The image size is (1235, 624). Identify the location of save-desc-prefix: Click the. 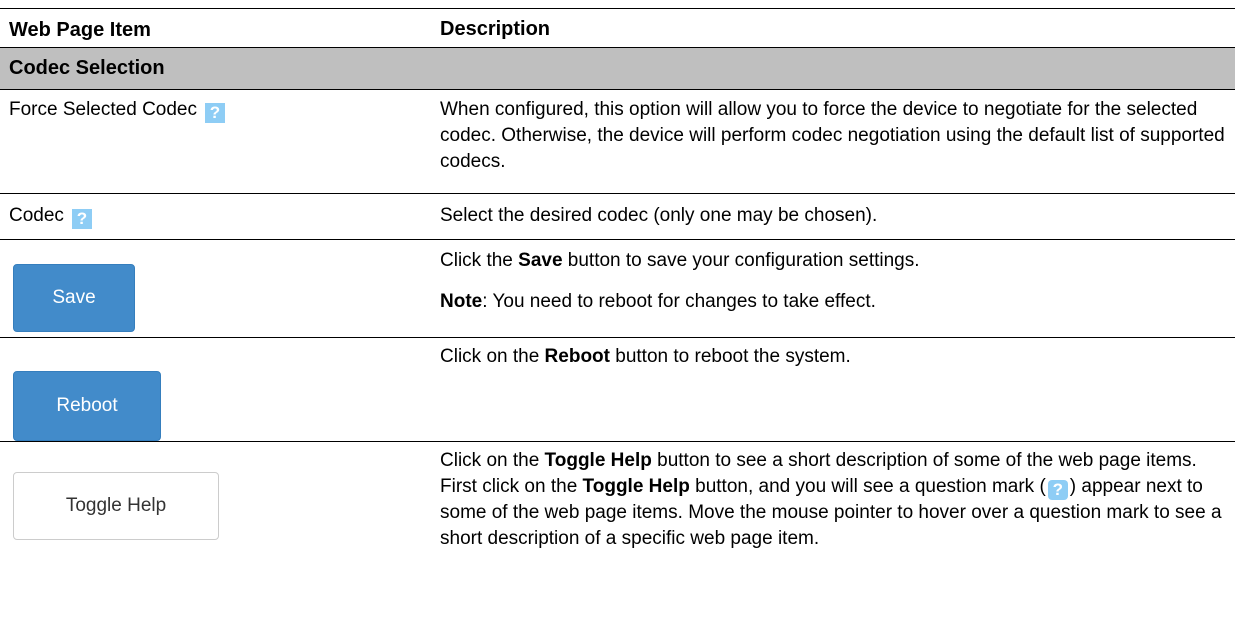
(479, 260).